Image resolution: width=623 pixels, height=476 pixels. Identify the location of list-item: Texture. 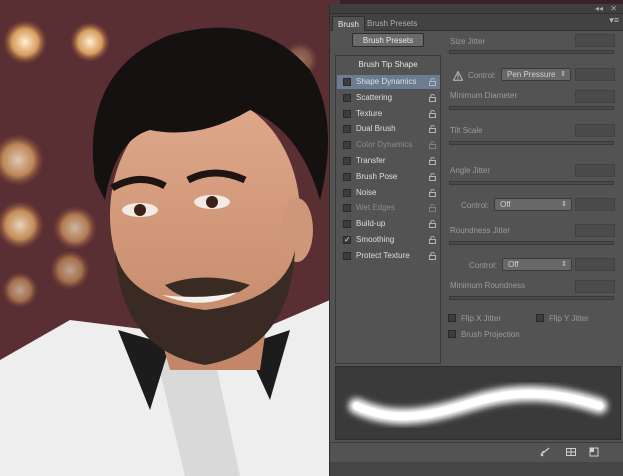
(388, 114).